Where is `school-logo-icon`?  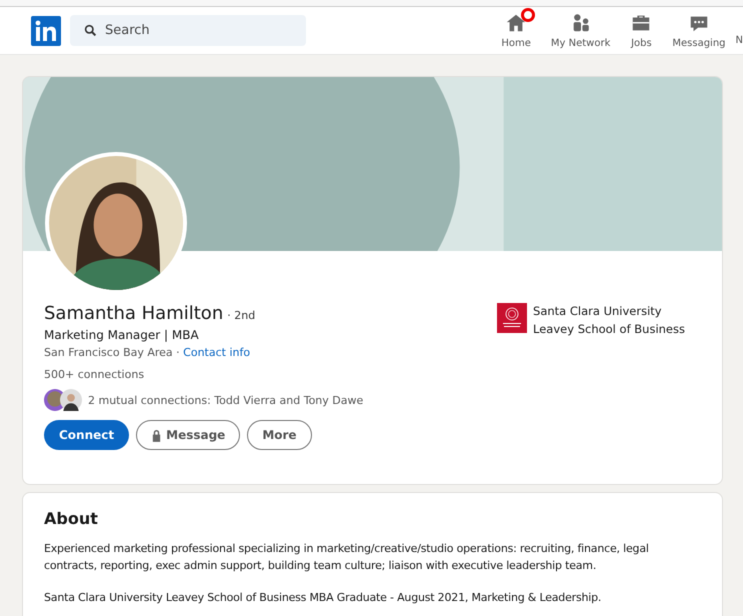 school-logo-icon is located at coordinates (512, 318).